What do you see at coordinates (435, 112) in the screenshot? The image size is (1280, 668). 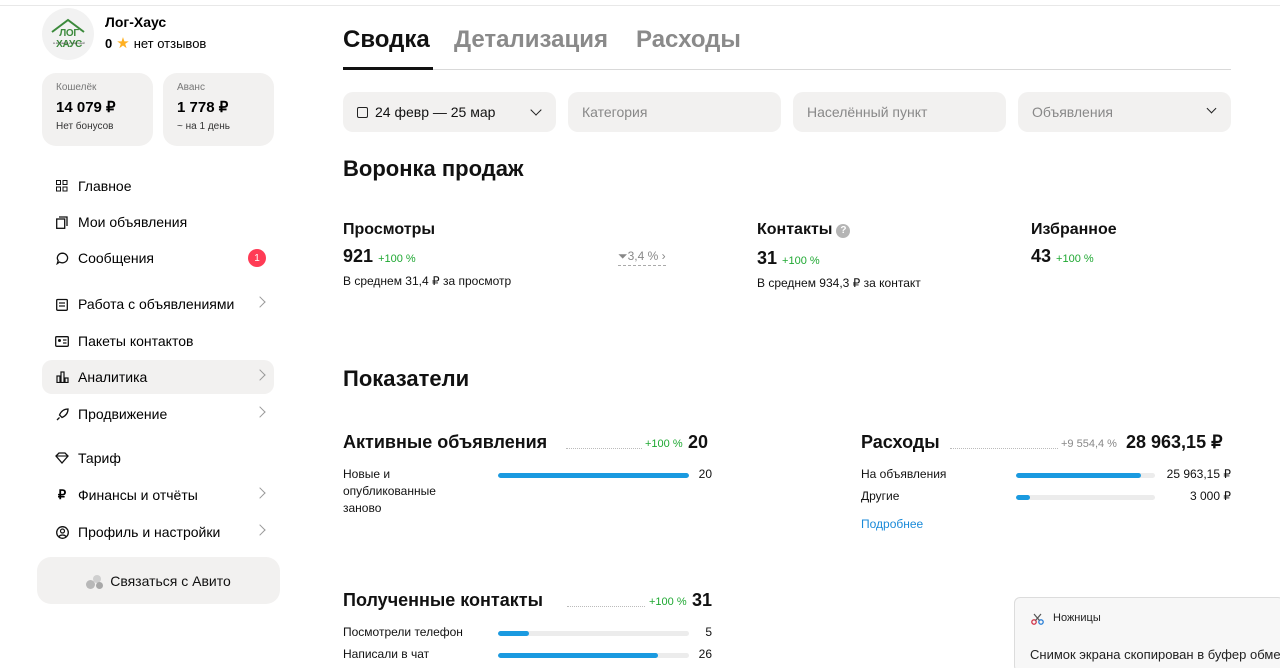 I see `date-range-value: 24 февр — 25 мар` at bounding box center [435, 112].